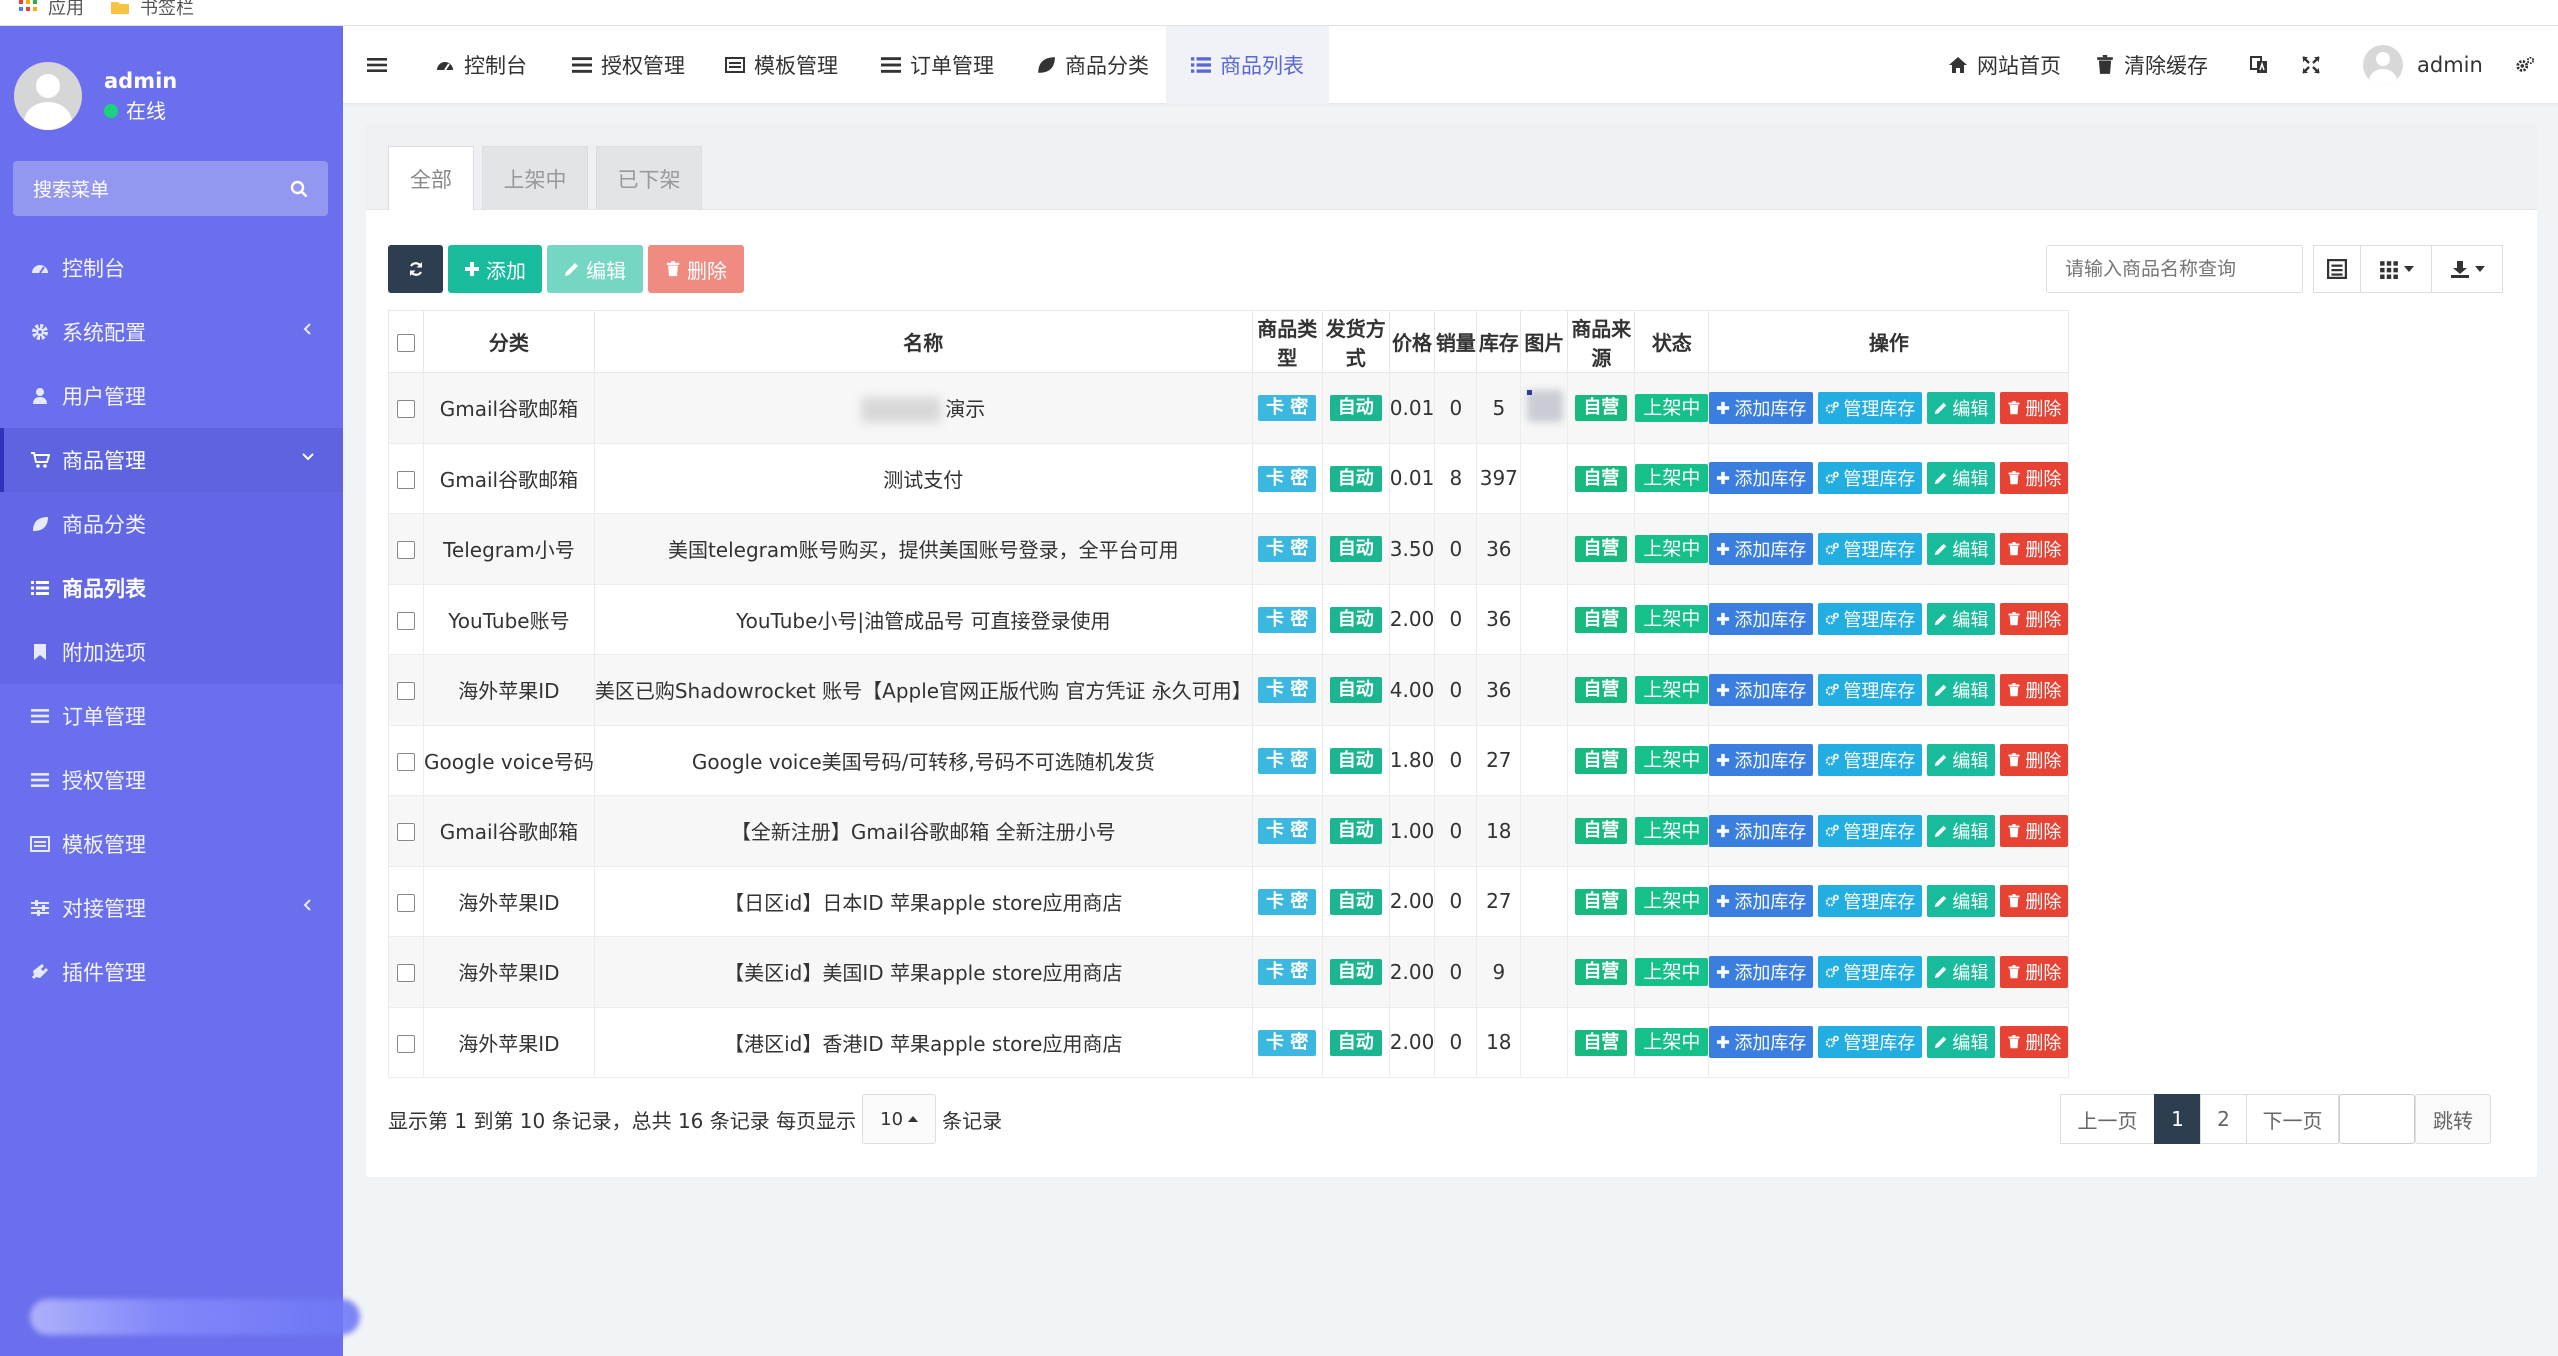 This screenshot has width=2558, height=1356. What do you see at coordinates (171, 844) in the screenshot?
I see `sidebar-item-templates: 模板管理` at bounding box center [171, 844].